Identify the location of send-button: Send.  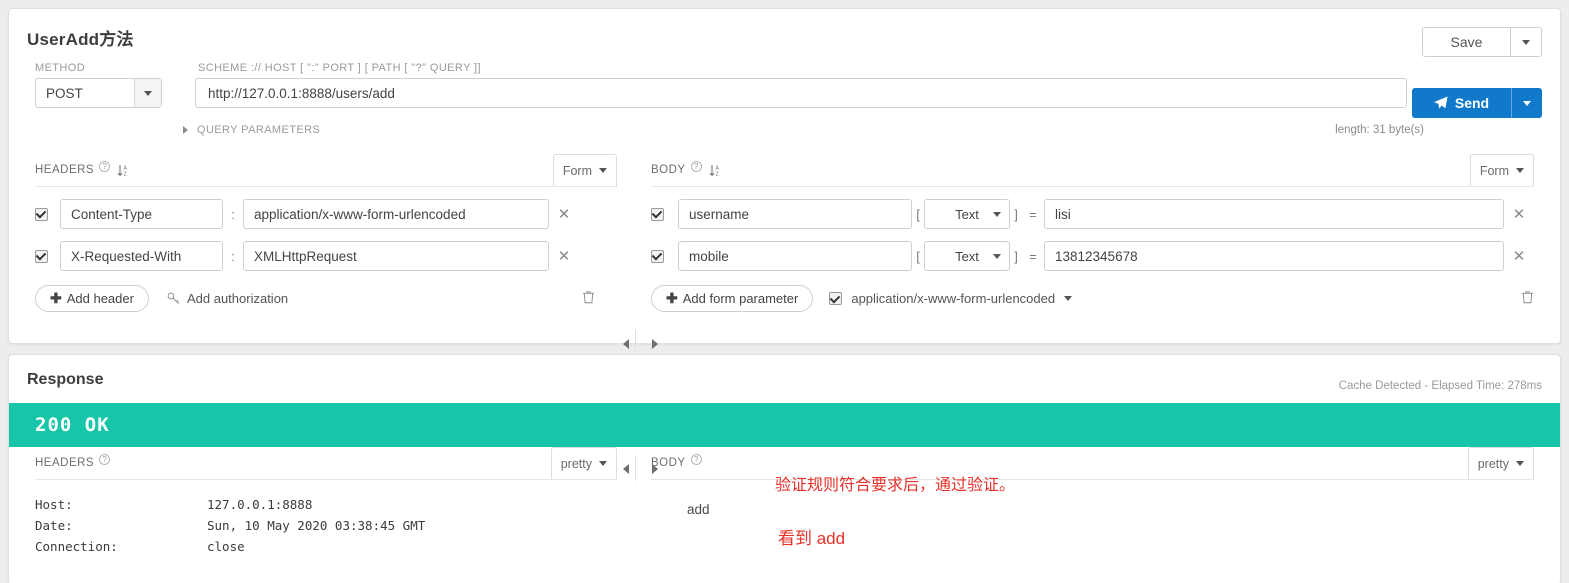
(1462, 103).